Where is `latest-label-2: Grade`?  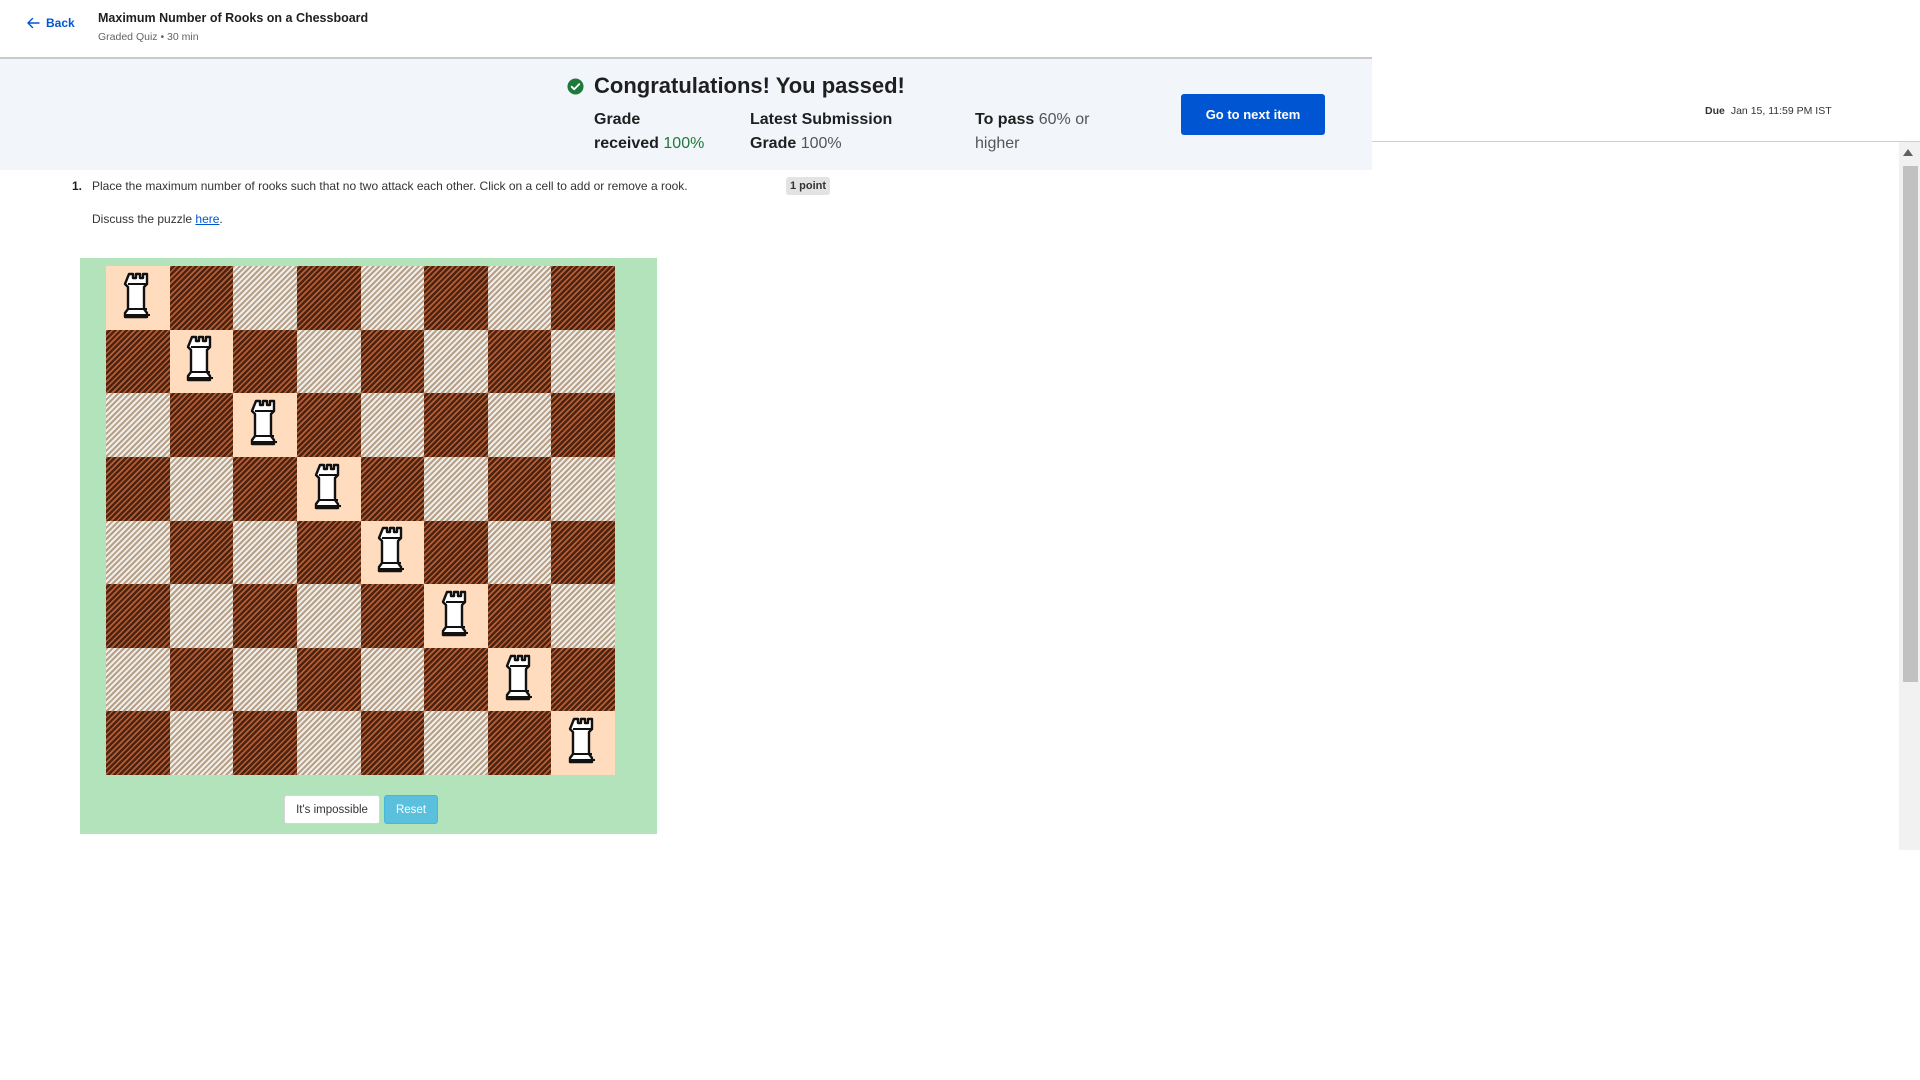
latest-label-2: Grade is located at coordinates (773, 143).